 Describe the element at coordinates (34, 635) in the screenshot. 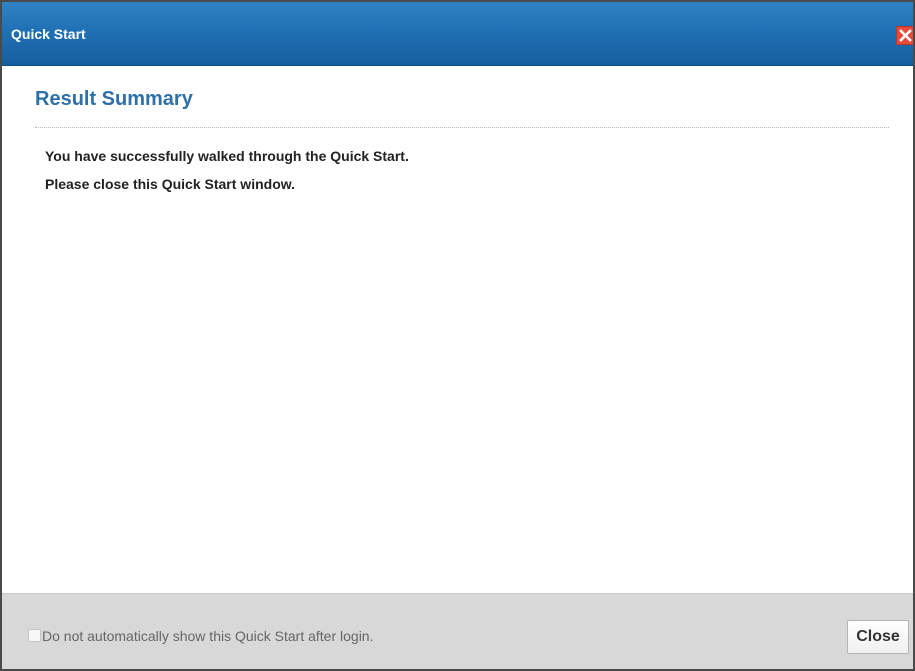

I see `auto-show-checkbox` at that location.